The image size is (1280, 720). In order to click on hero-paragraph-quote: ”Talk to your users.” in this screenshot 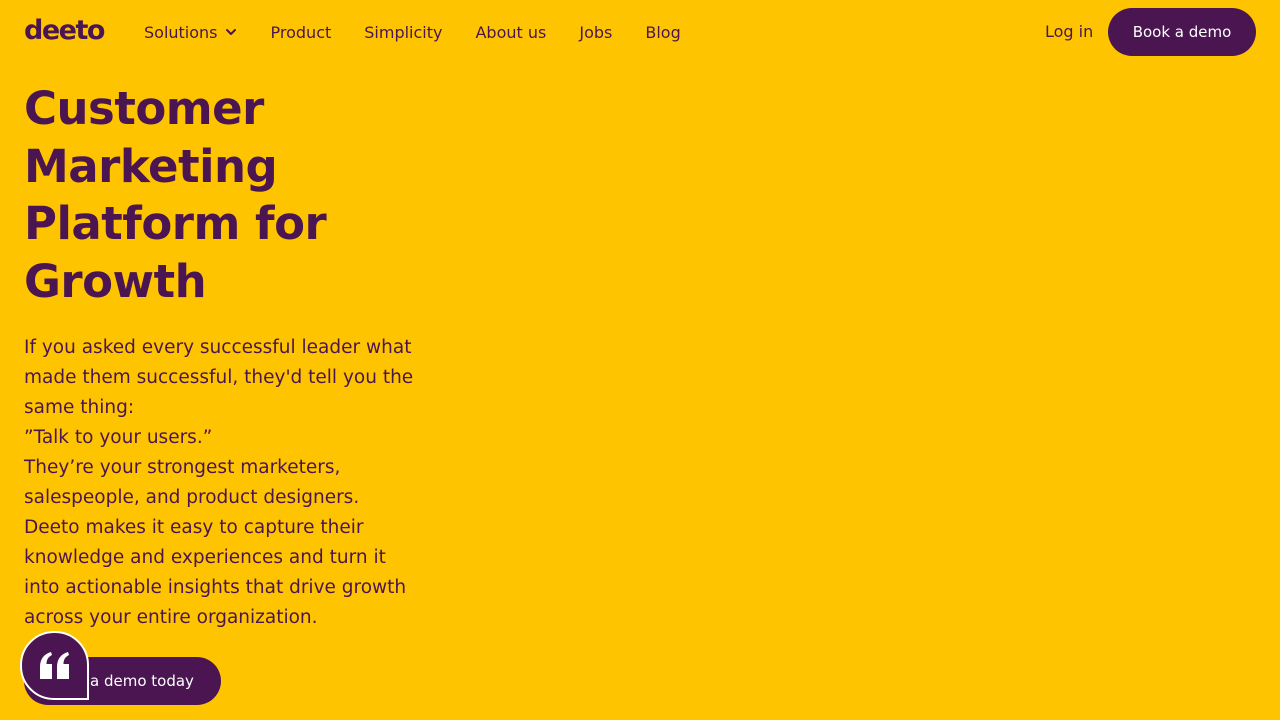, I will do `click(118, 437)`.